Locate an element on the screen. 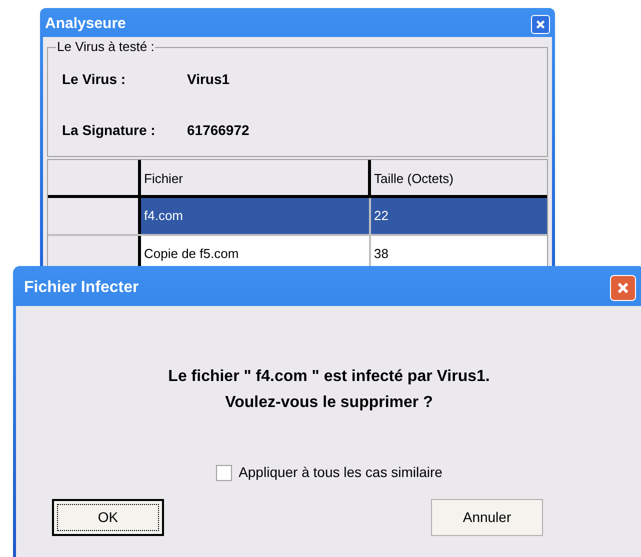 The image size is (641, 557). window-title: Analyseure is located at coordinates (85, 24).